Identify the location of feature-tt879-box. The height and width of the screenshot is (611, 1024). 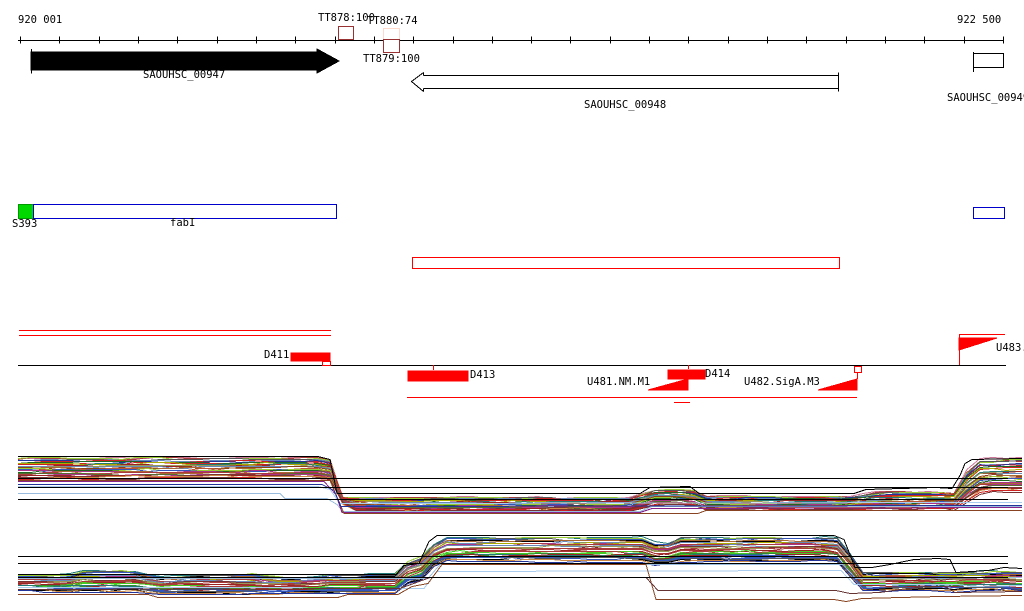
(391, 46).